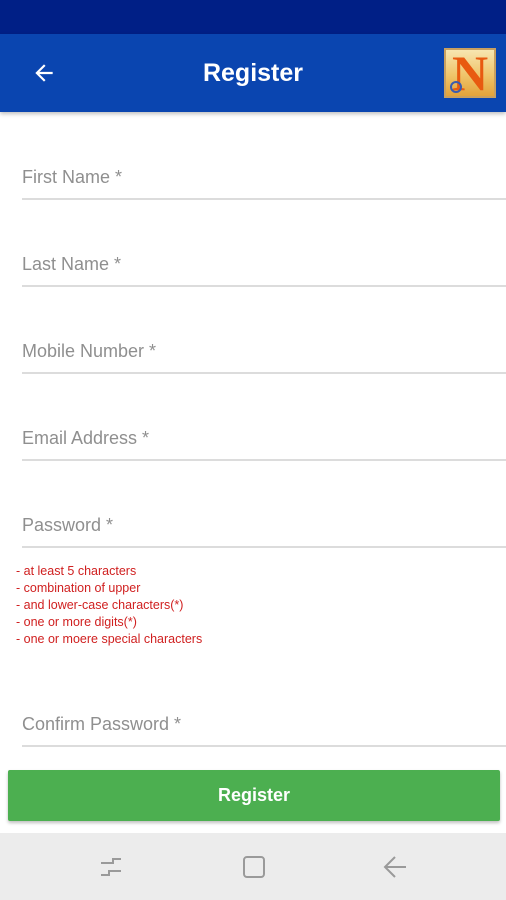 This screenshot has width=506, height=900. What do you see at coordinates (264, 264) in the screenshot?
I see `last-name-input` at bounding box center [264, 264].